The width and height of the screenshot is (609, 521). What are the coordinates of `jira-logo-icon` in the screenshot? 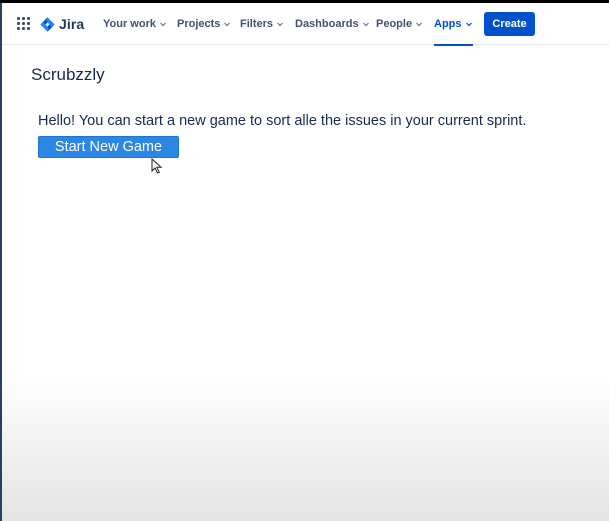 It's located at (47, 24).